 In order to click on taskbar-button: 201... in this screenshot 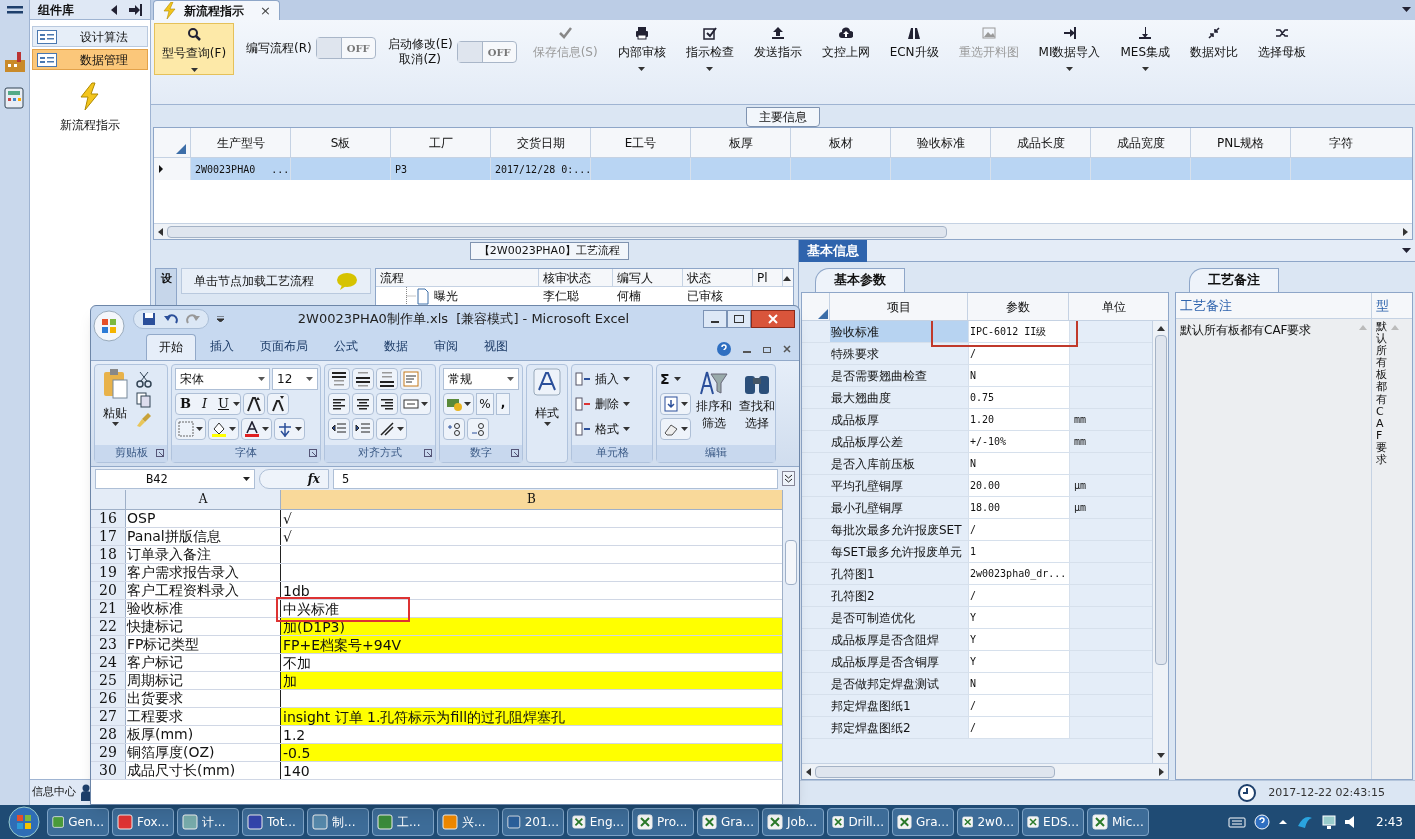, I will do `click(533, 822)`.